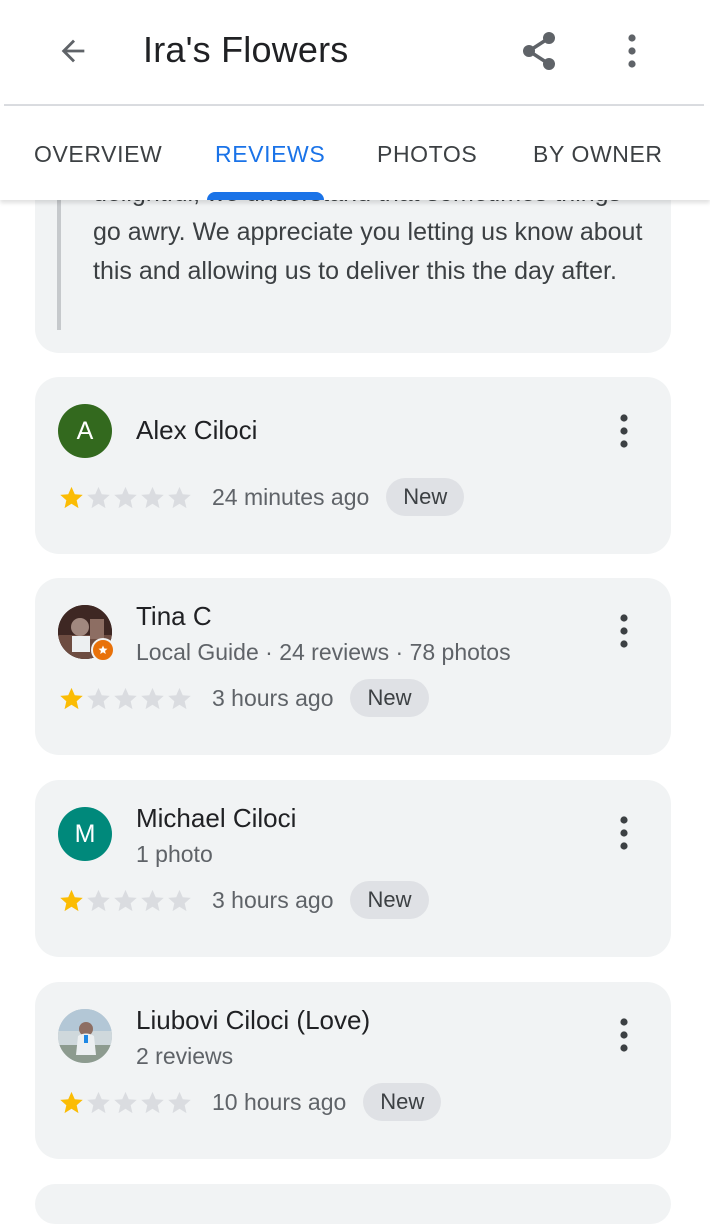  I want to click on tab-by-owner: BY OWNER, so click(598, 154).